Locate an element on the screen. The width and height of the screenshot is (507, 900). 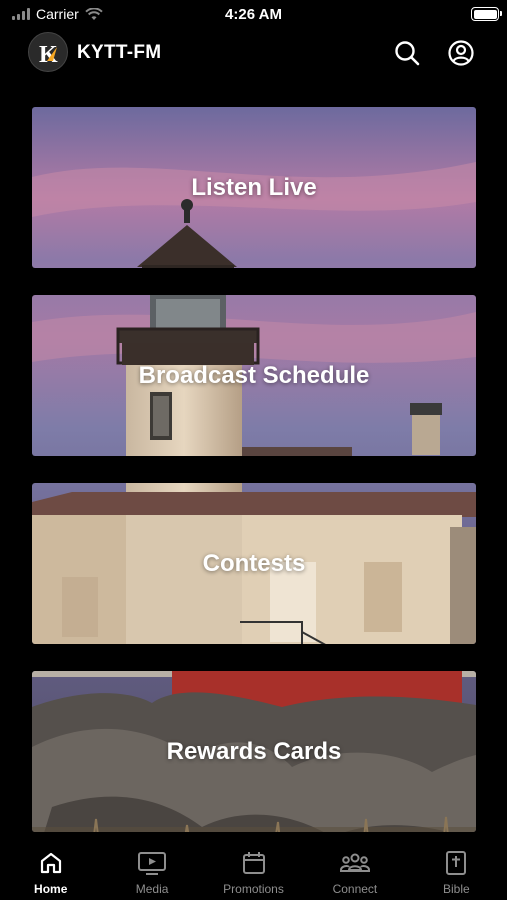
tab-connect: Connect is located at coordinates (354, 869).